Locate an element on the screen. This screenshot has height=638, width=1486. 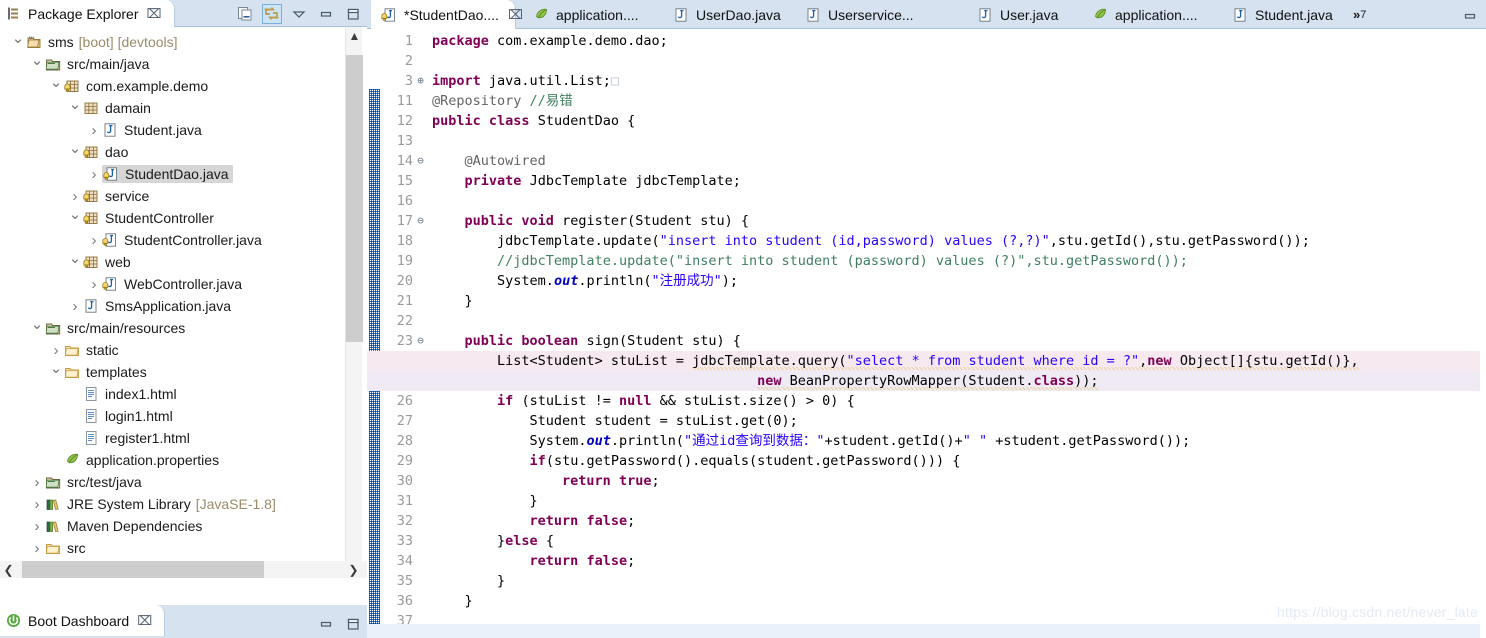
scroll-left-icon: ❮ is located at coordinates (8, 569).